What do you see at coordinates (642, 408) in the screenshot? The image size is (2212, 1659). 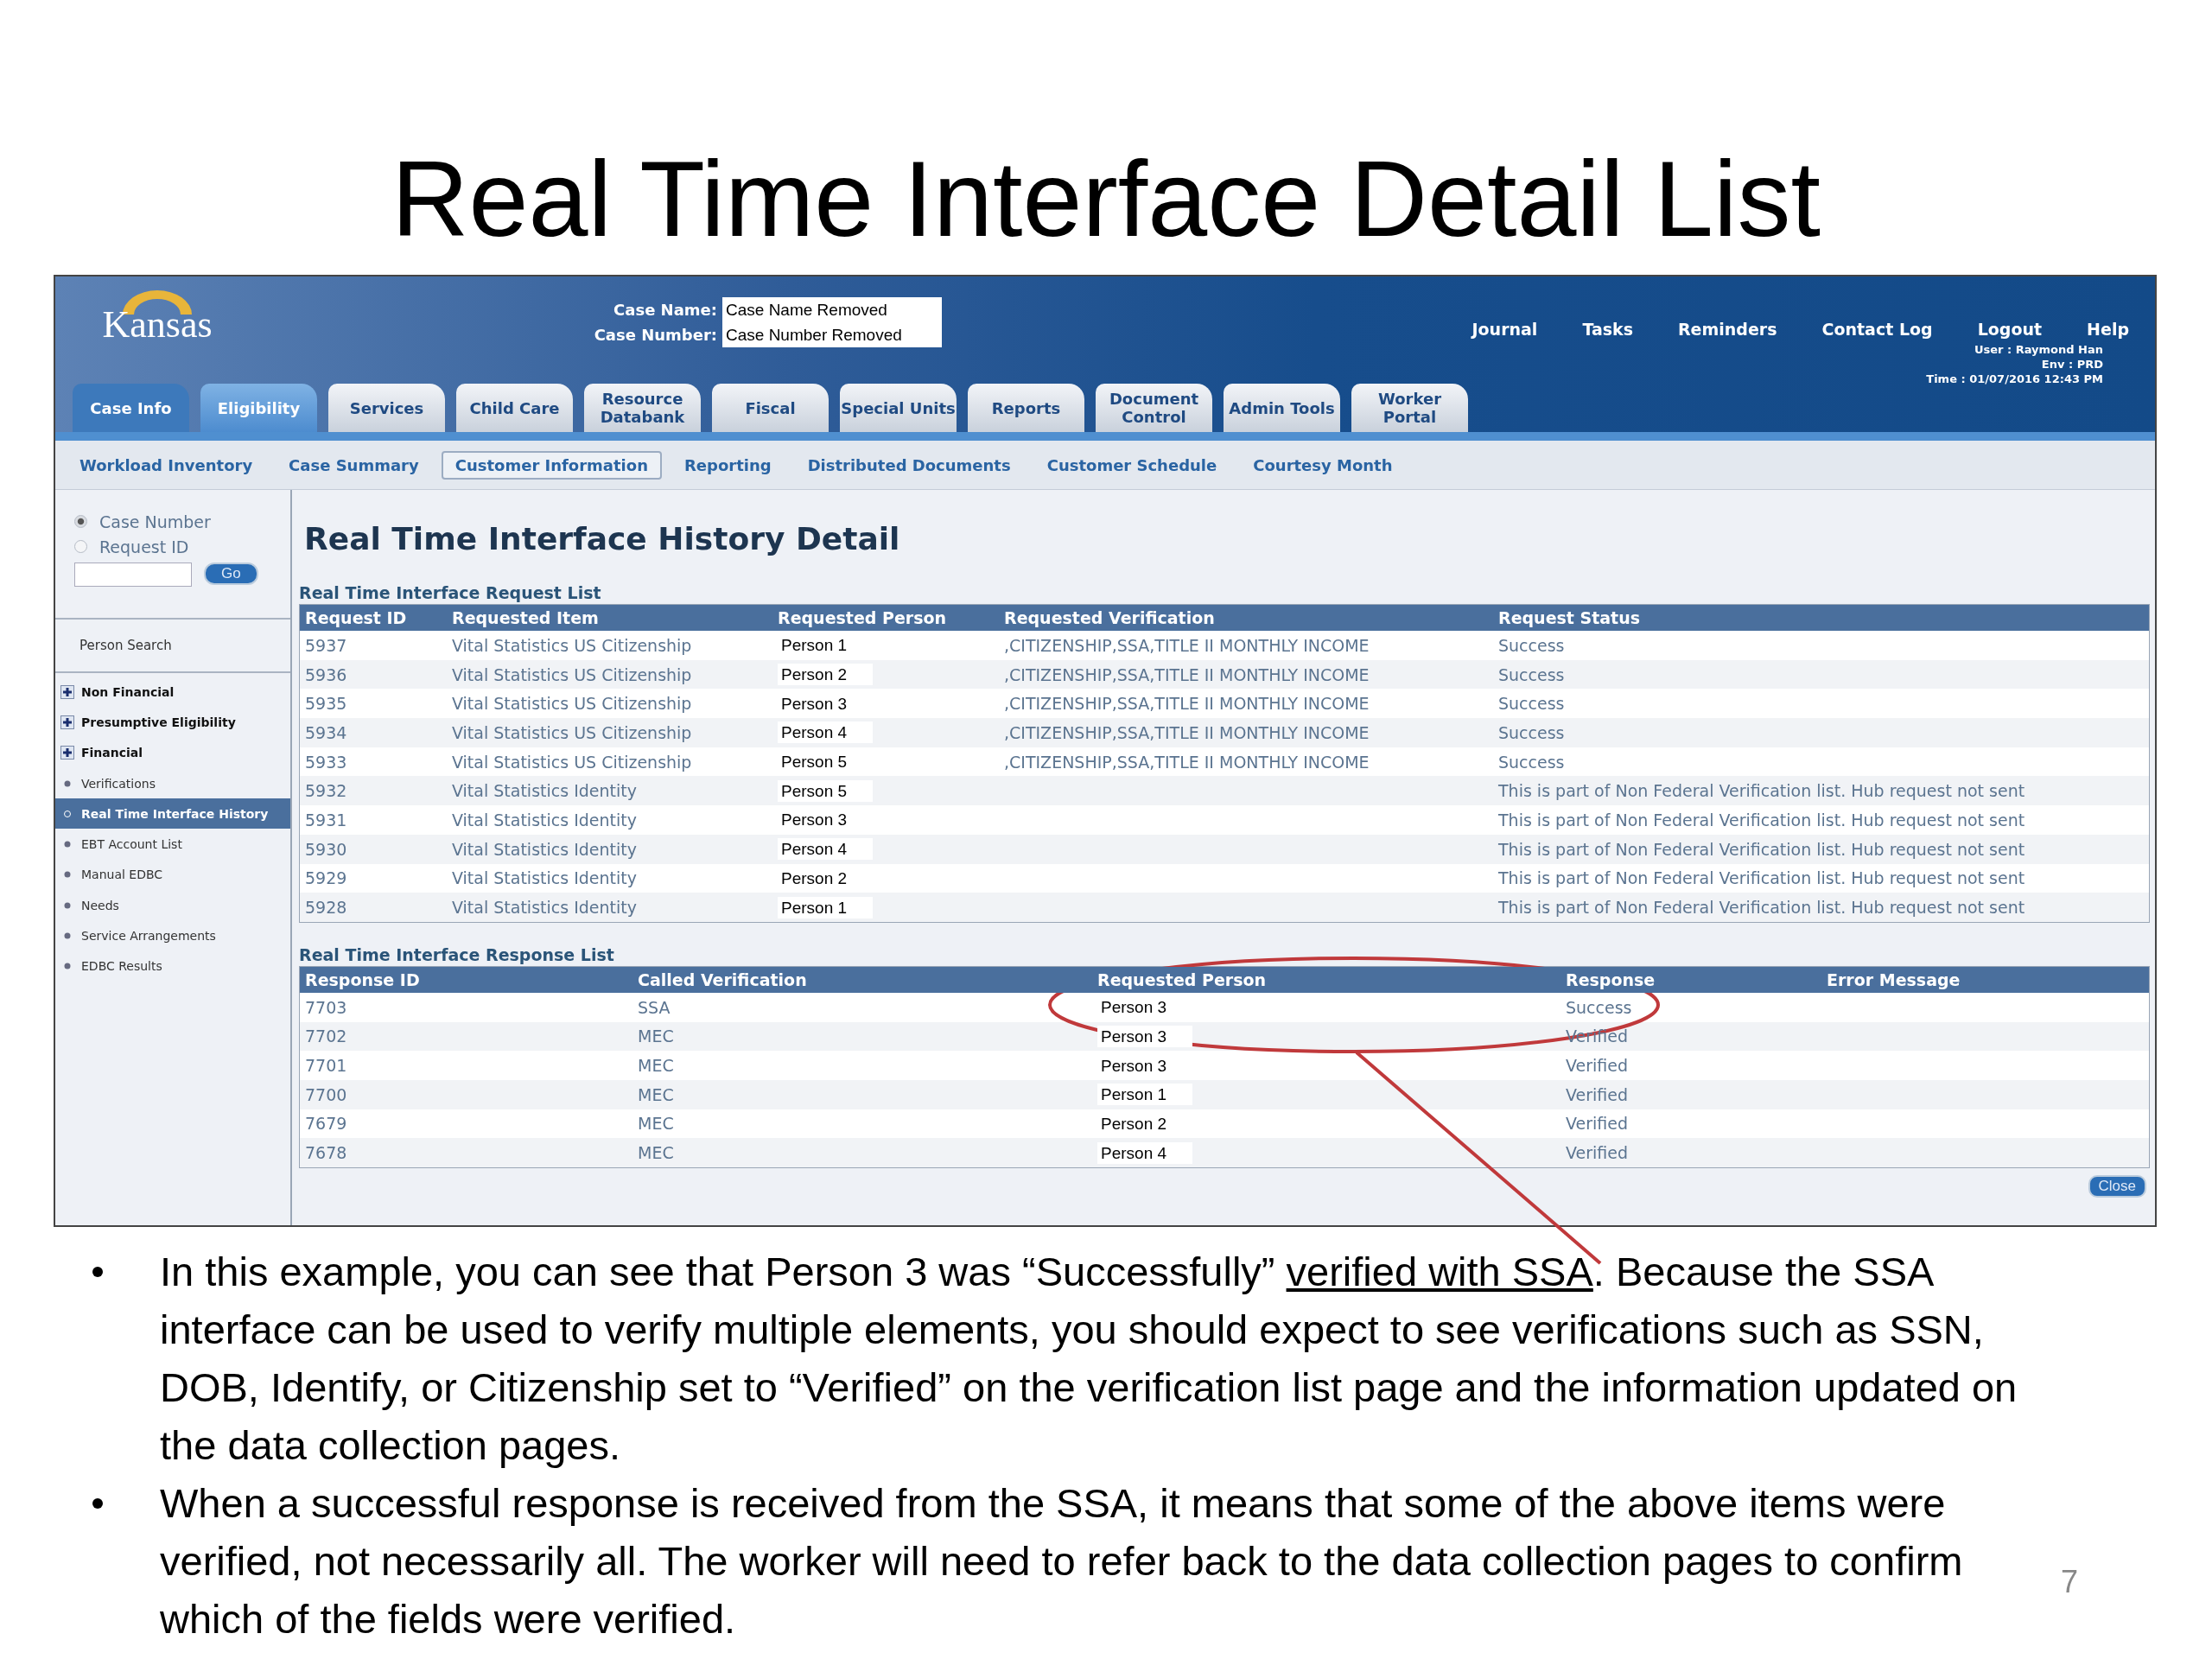 I see `nav-tab: Resource Databank` at bounding box center [642, 408].